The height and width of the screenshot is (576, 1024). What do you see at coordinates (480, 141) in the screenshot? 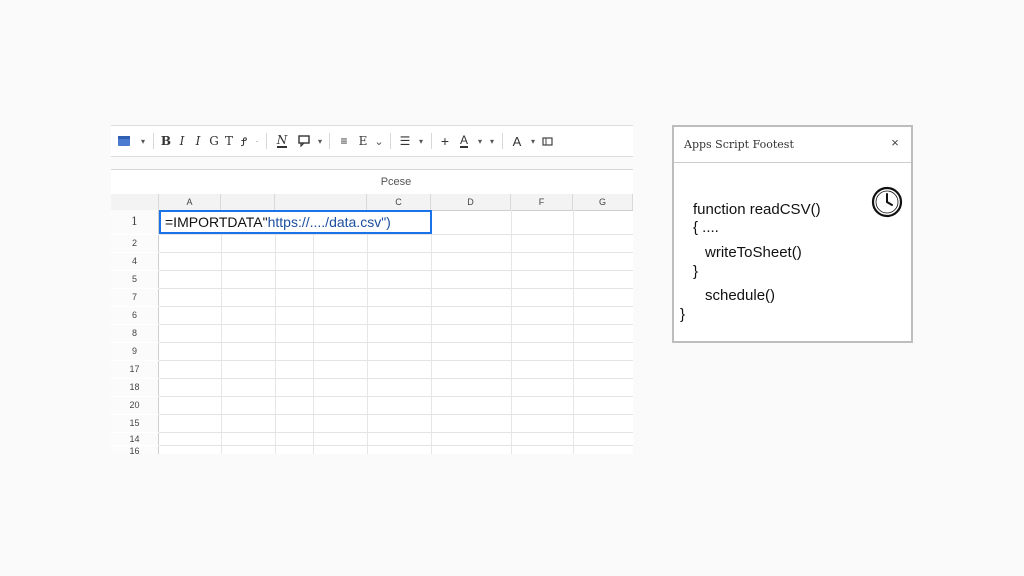
I see `text-color-chevron-down-icon: ▾` at bounding box center [480, 141].